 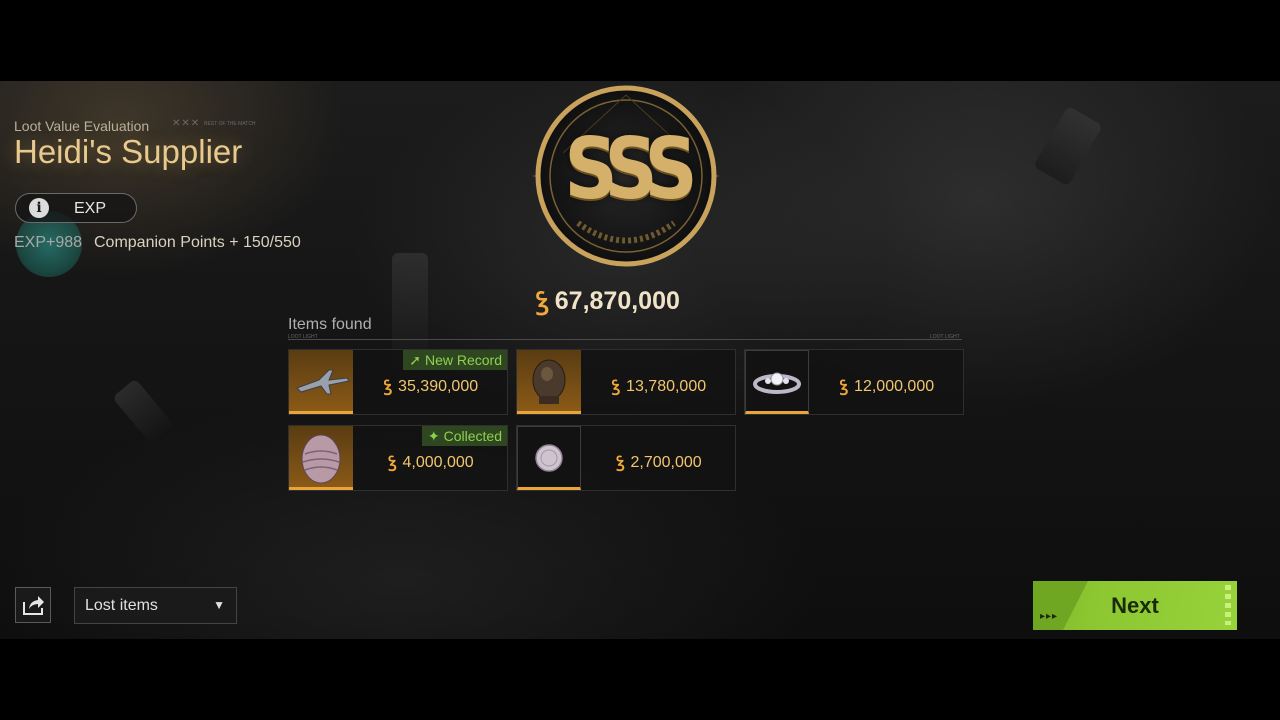 I want to click on item-price-text: 12,000,000, so click(x=894, y=386).